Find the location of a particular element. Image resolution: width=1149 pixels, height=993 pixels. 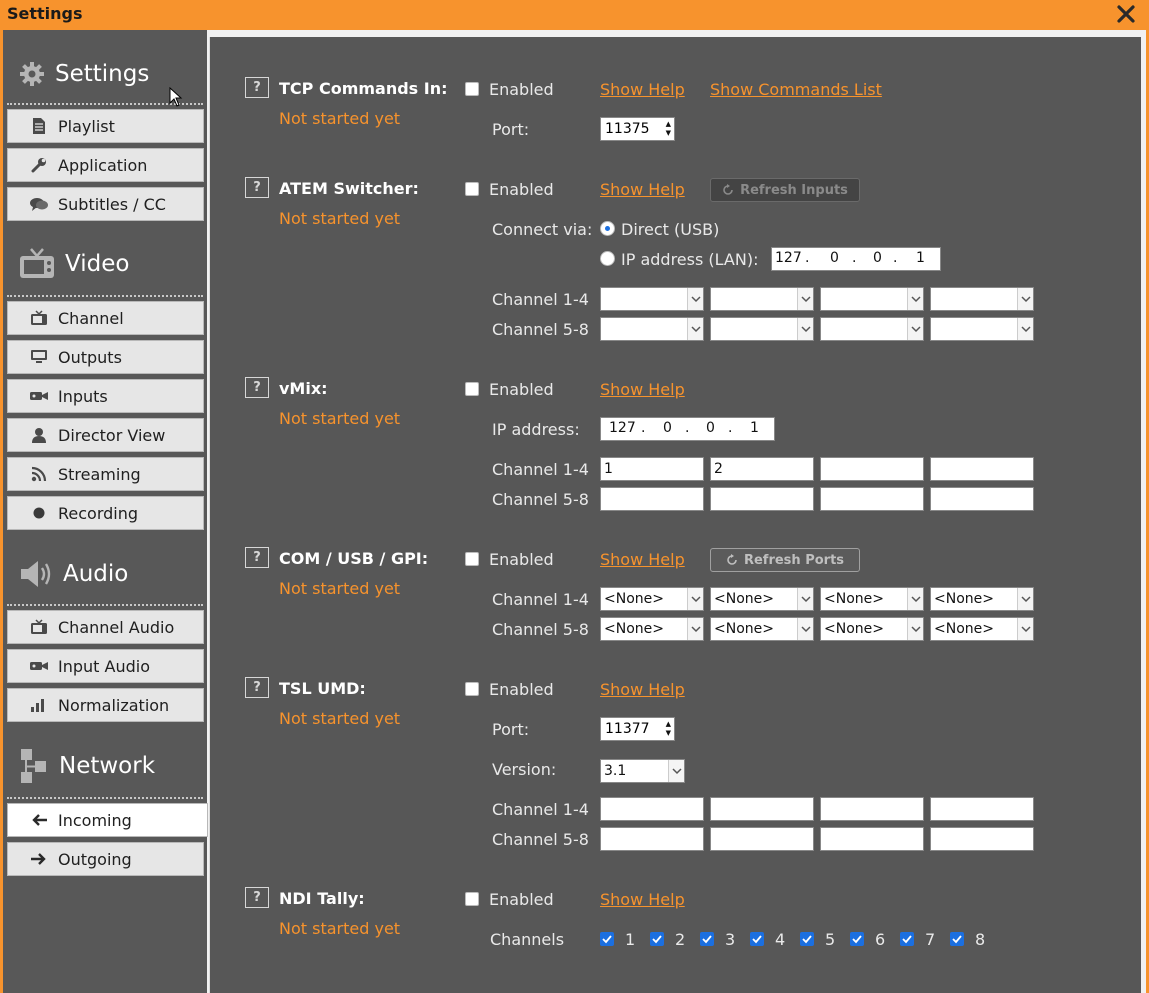

com-channel-7-select: <None> is located at coordinates (872, 629).